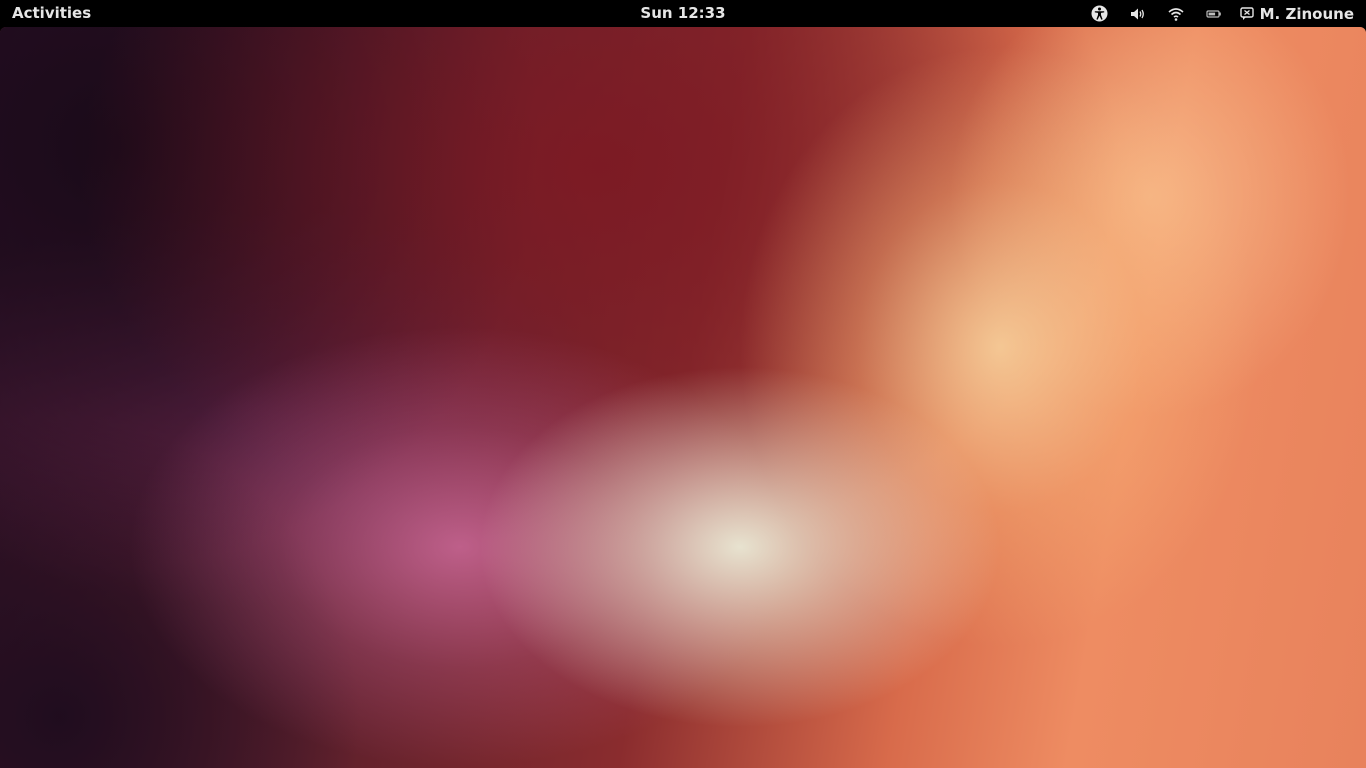  What do you see at coordinates (1246, 13) in the screenshot?
I see `chat-status-icon` at bounding box center [1246, 13].